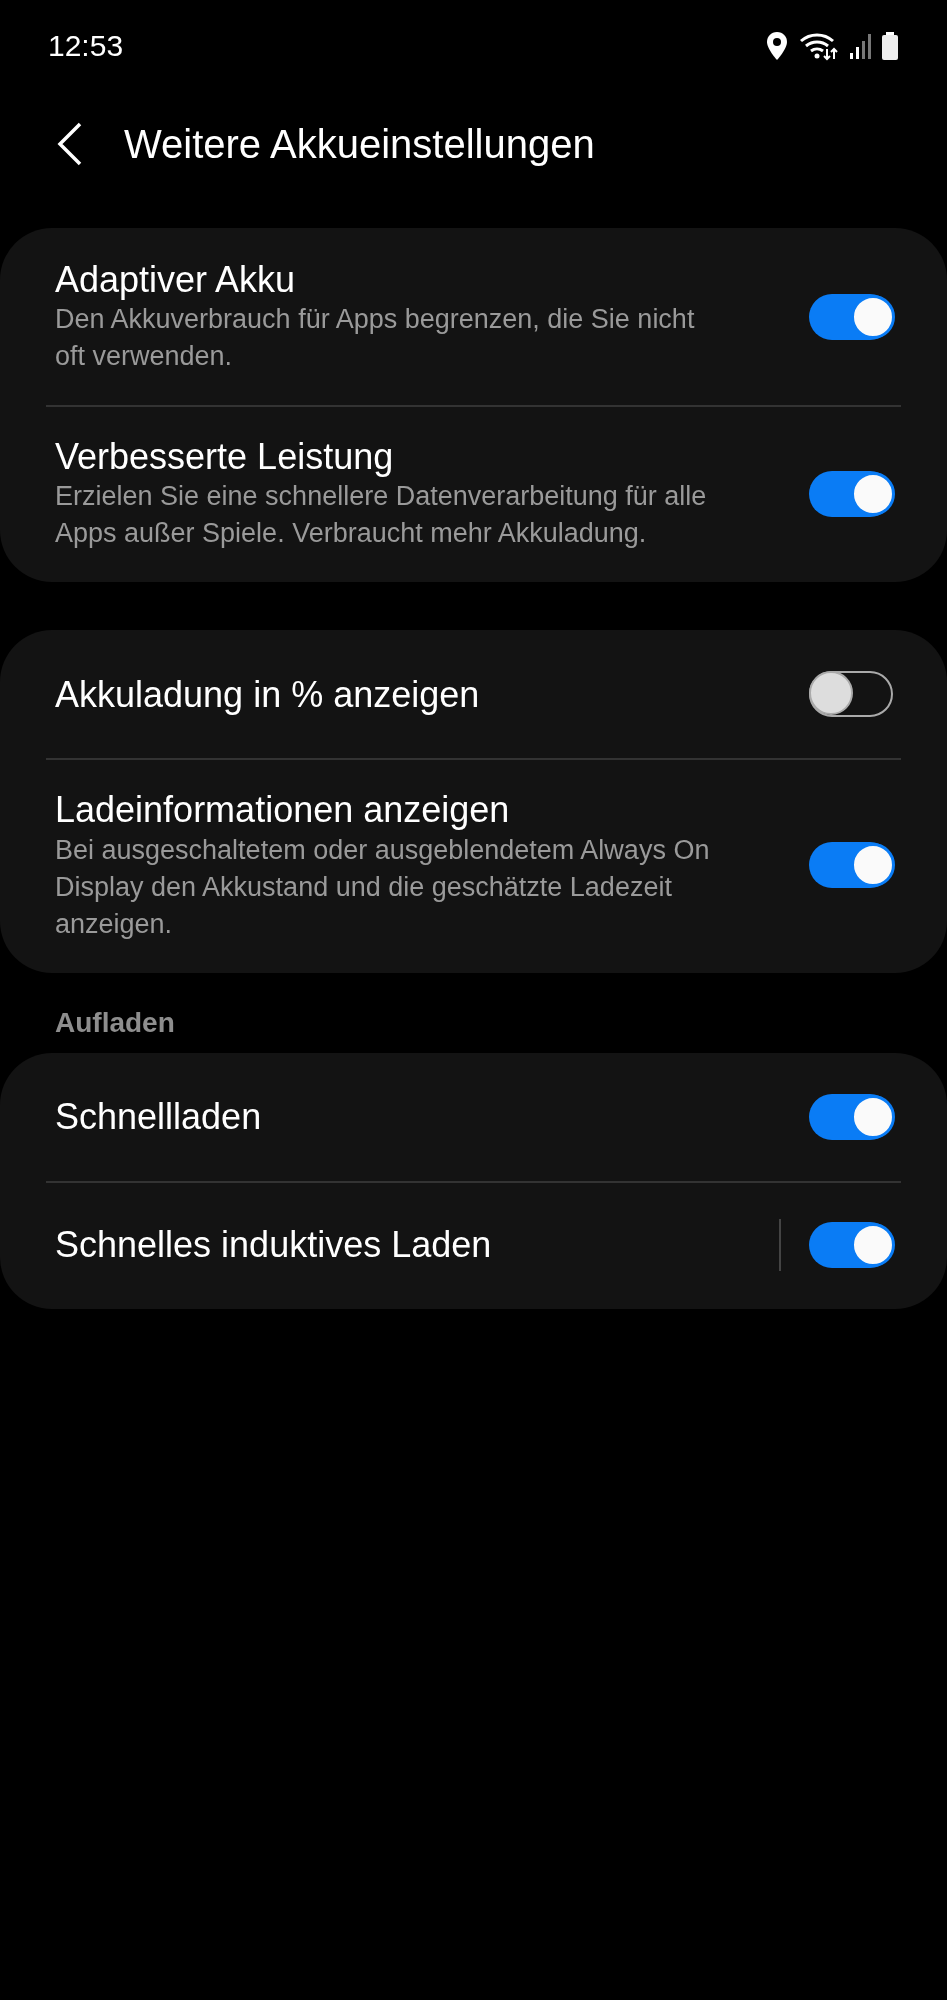 The height and width of the screenshot is (2000, 947). Describe the element at coordinates (268, 694) in the screenshot. I see `setting-title: Akkuladung in % anzeigen` at that location.